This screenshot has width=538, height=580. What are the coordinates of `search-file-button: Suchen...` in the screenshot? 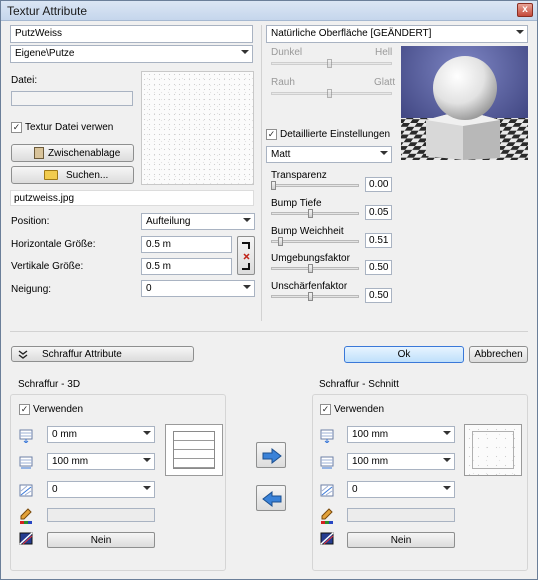 It's located at (72, 175).